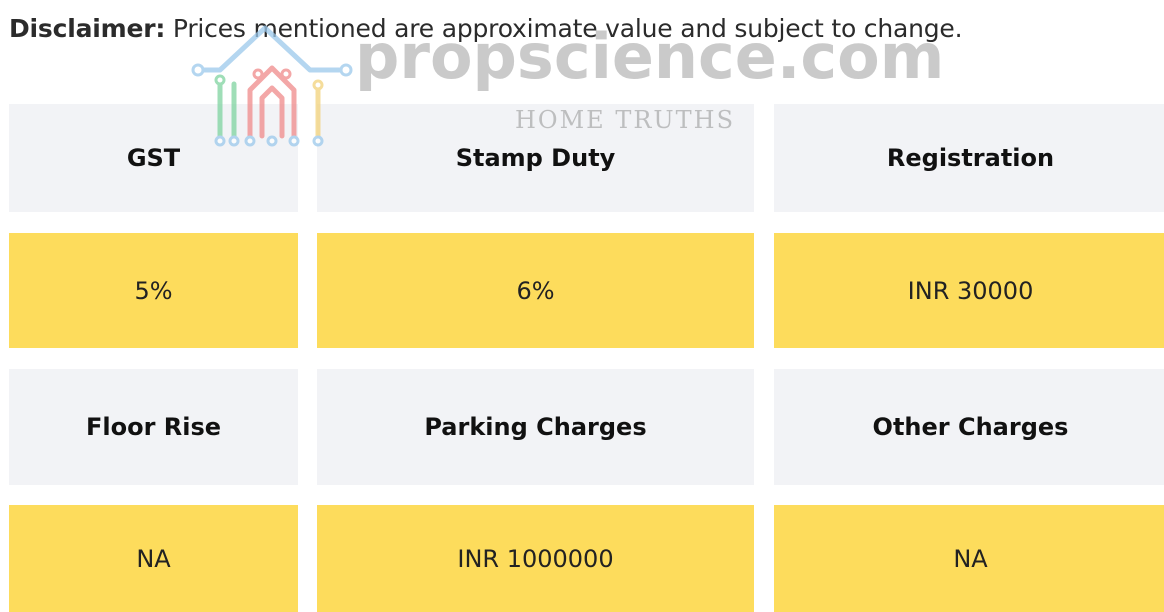 This screenshot has width=1164, height=612. I want to click on value-floor-rise: NA, so click(153, 558).